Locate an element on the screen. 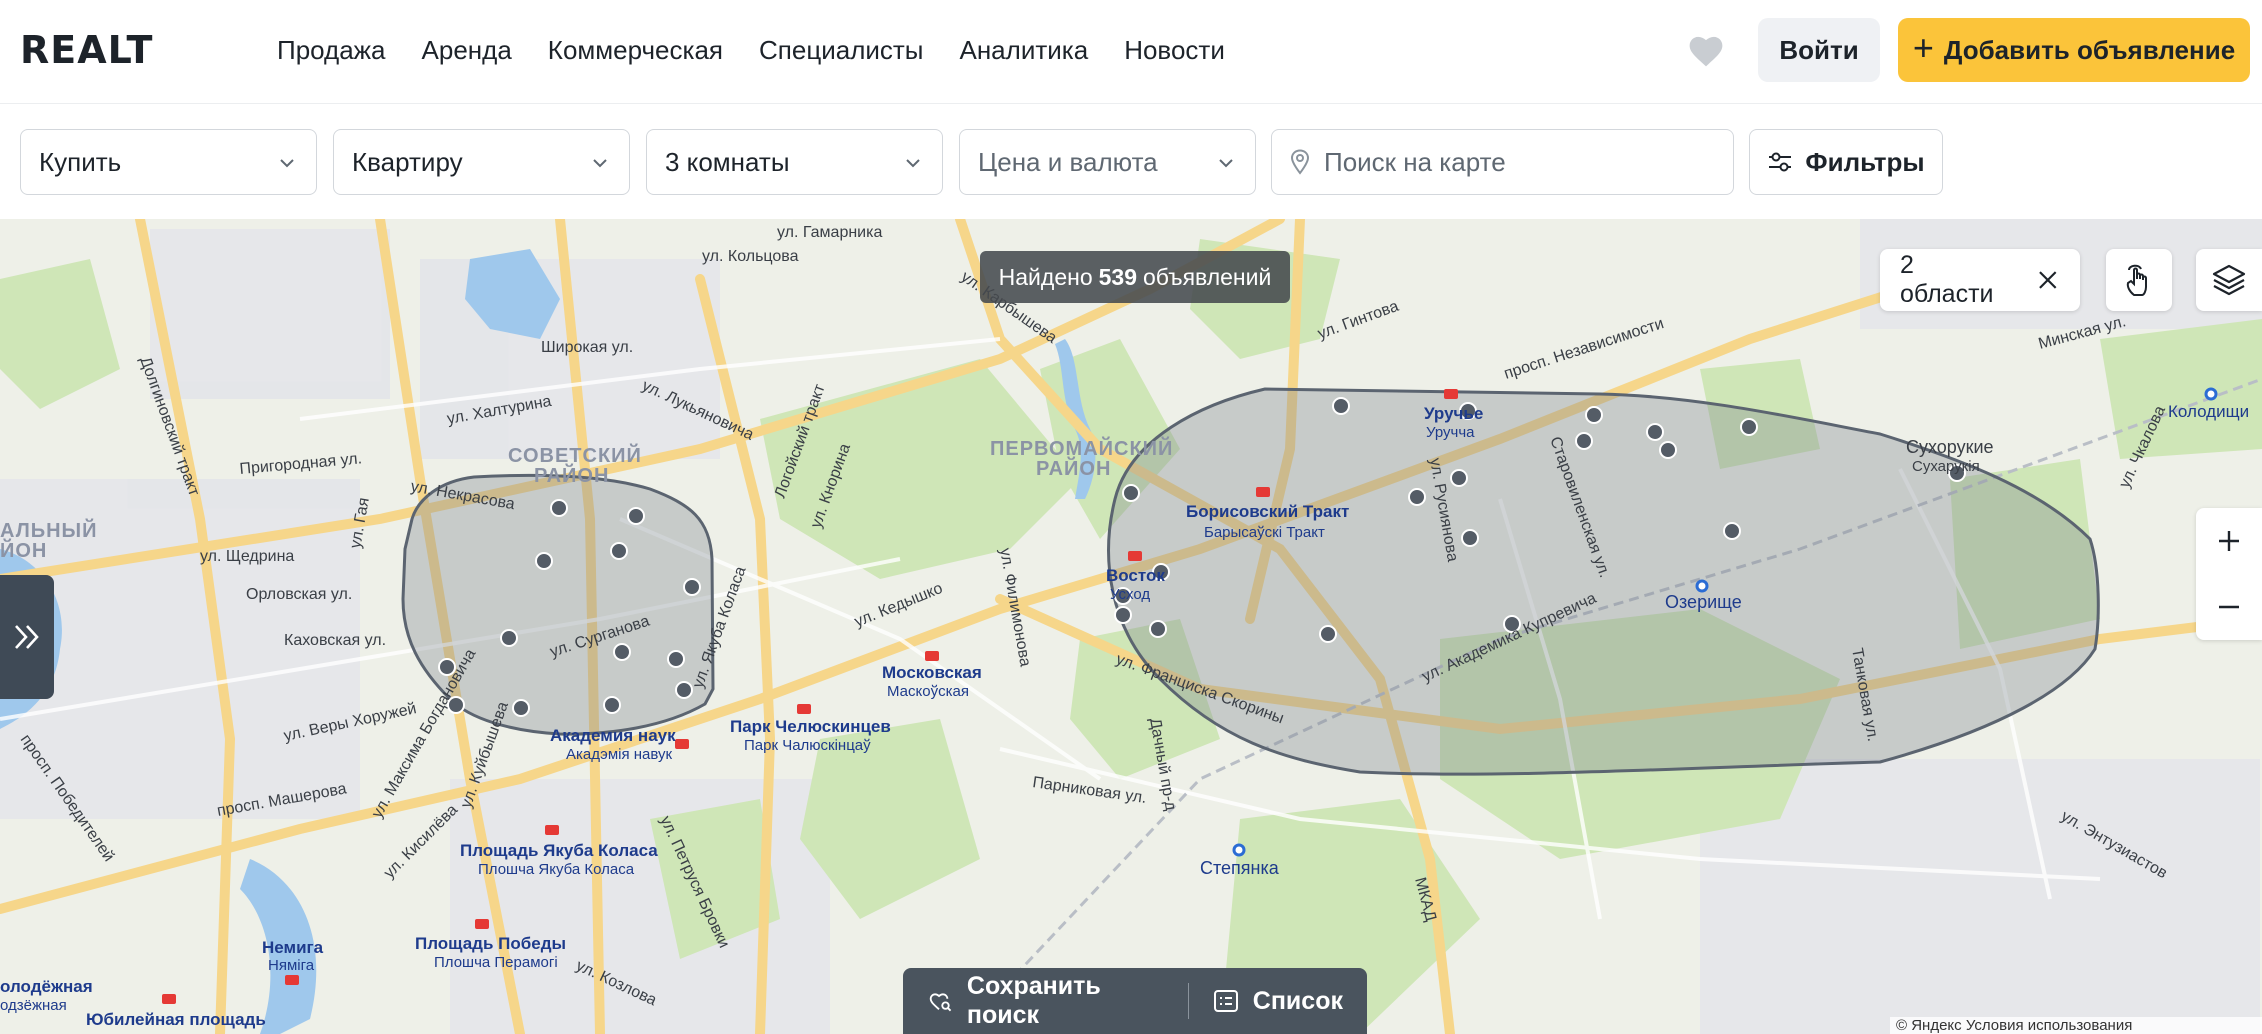 This screenshot has height=1034, width=2262. place-label: Академия наук is located at coordinates (613, 735).